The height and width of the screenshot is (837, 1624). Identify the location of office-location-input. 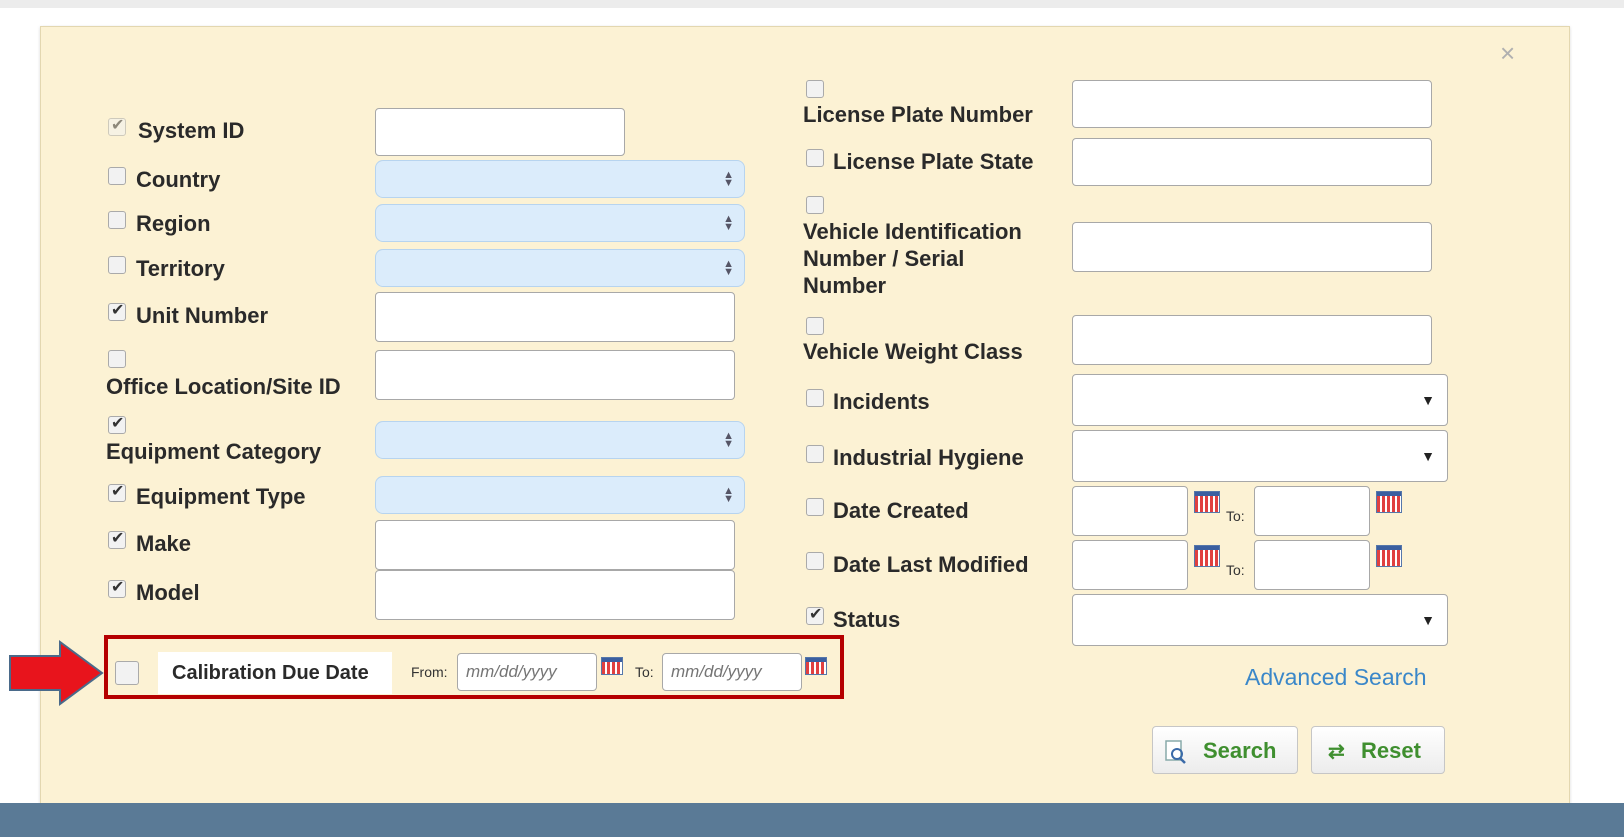
(555, 375).